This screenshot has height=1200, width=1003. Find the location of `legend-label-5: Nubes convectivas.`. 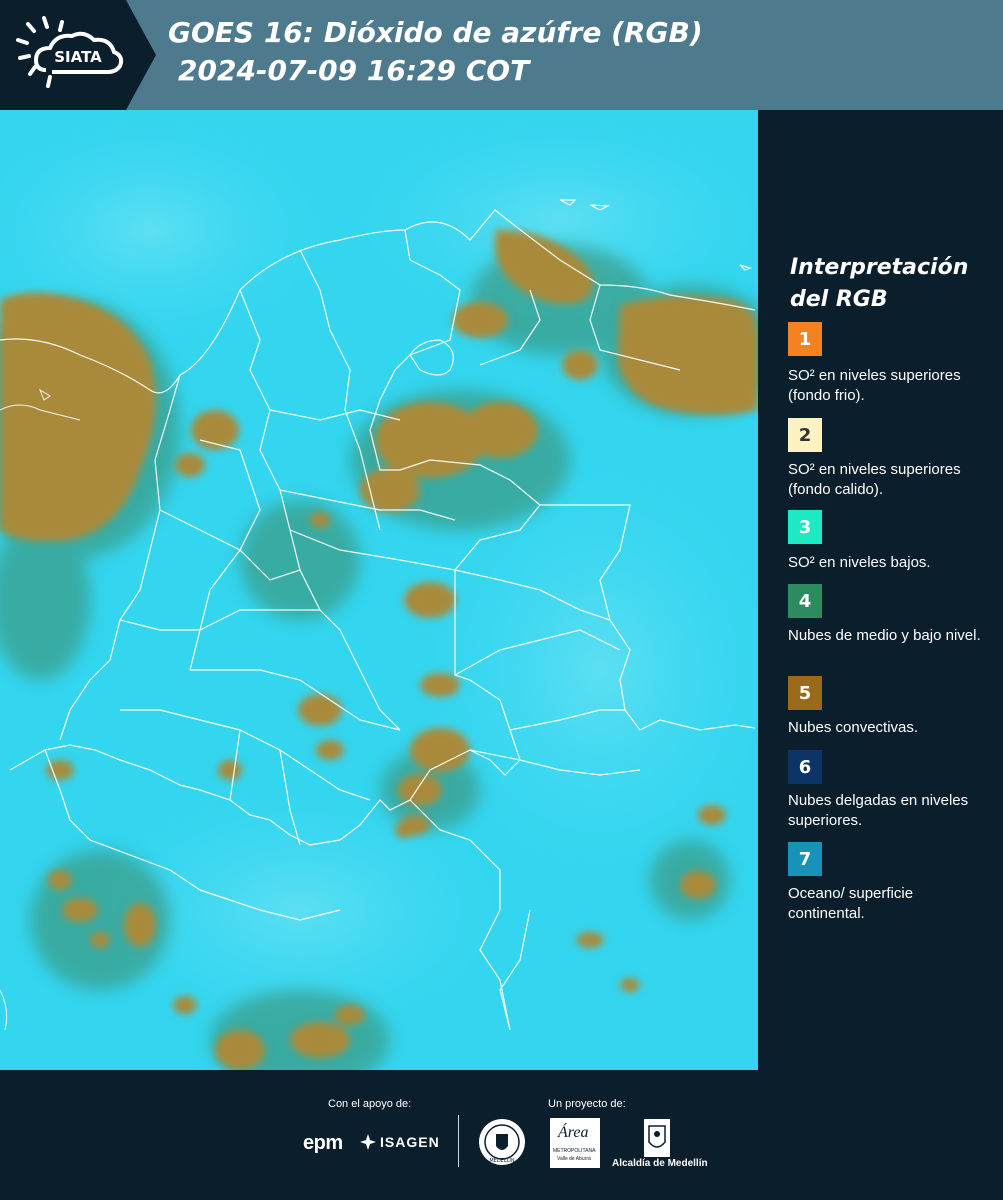

legend-label-5: Nubes convectivas. is located at coordinates (853, 727).